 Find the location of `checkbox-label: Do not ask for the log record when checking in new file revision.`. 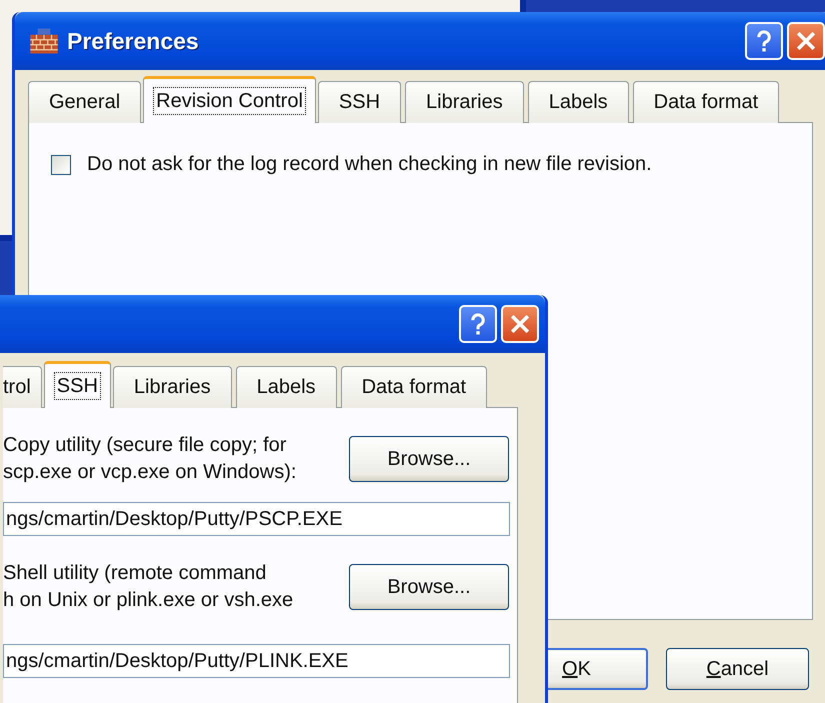

checkbox-label: Do not ask for the log record when checking in new file revision. is located at coordinates (369, 164).